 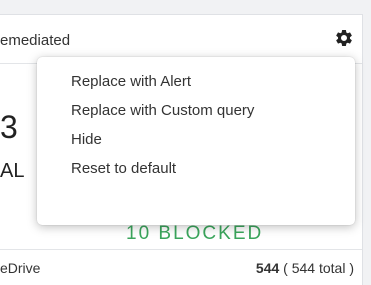 I want to click on menu-item-hide: Hide, so click(x=196, y=139).